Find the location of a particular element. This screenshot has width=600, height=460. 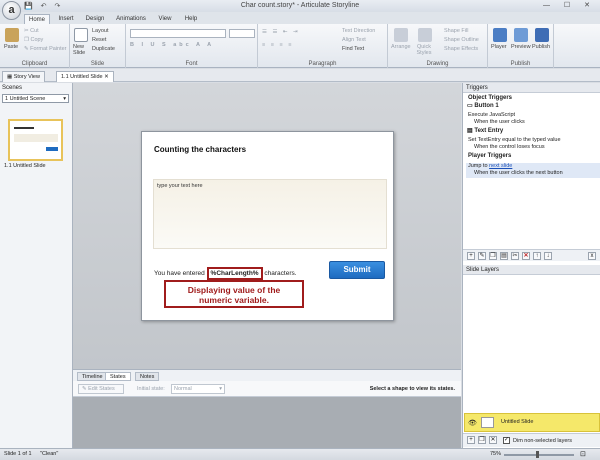

trigger-jump-to: Jump to next slide is located at coordinates (490, 166).